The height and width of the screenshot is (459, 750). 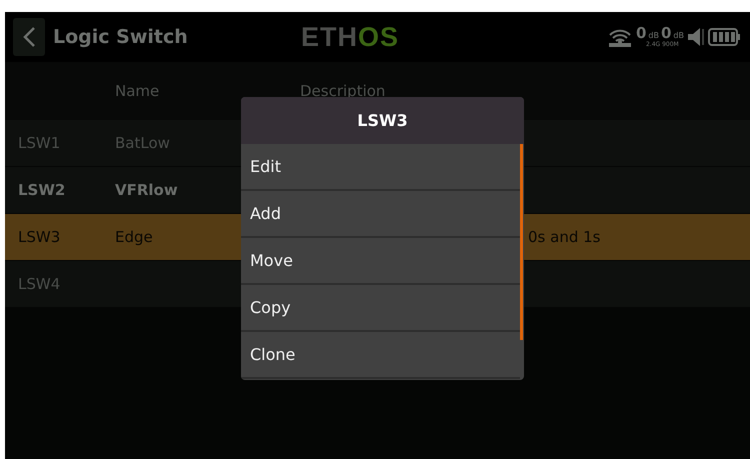 What do you see at coordinates (565, 237) in the screenshot?
I see `switch-description: 0s and 1s` at bounding box center [565, 237].